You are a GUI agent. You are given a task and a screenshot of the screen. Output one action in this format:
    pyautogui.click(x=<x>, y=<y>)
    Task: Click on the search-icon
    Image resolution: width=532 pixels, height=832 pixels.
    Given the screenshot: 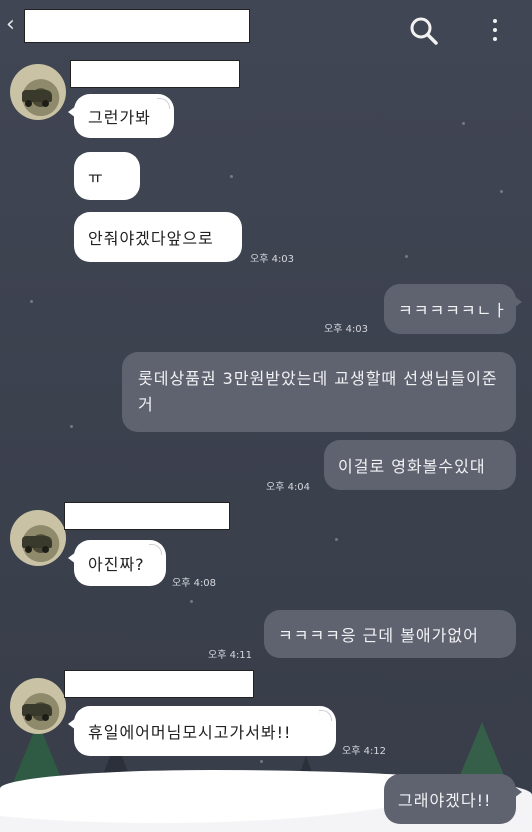 What is the action you would take?
    pyautogui.click(x=424, y=31)
    